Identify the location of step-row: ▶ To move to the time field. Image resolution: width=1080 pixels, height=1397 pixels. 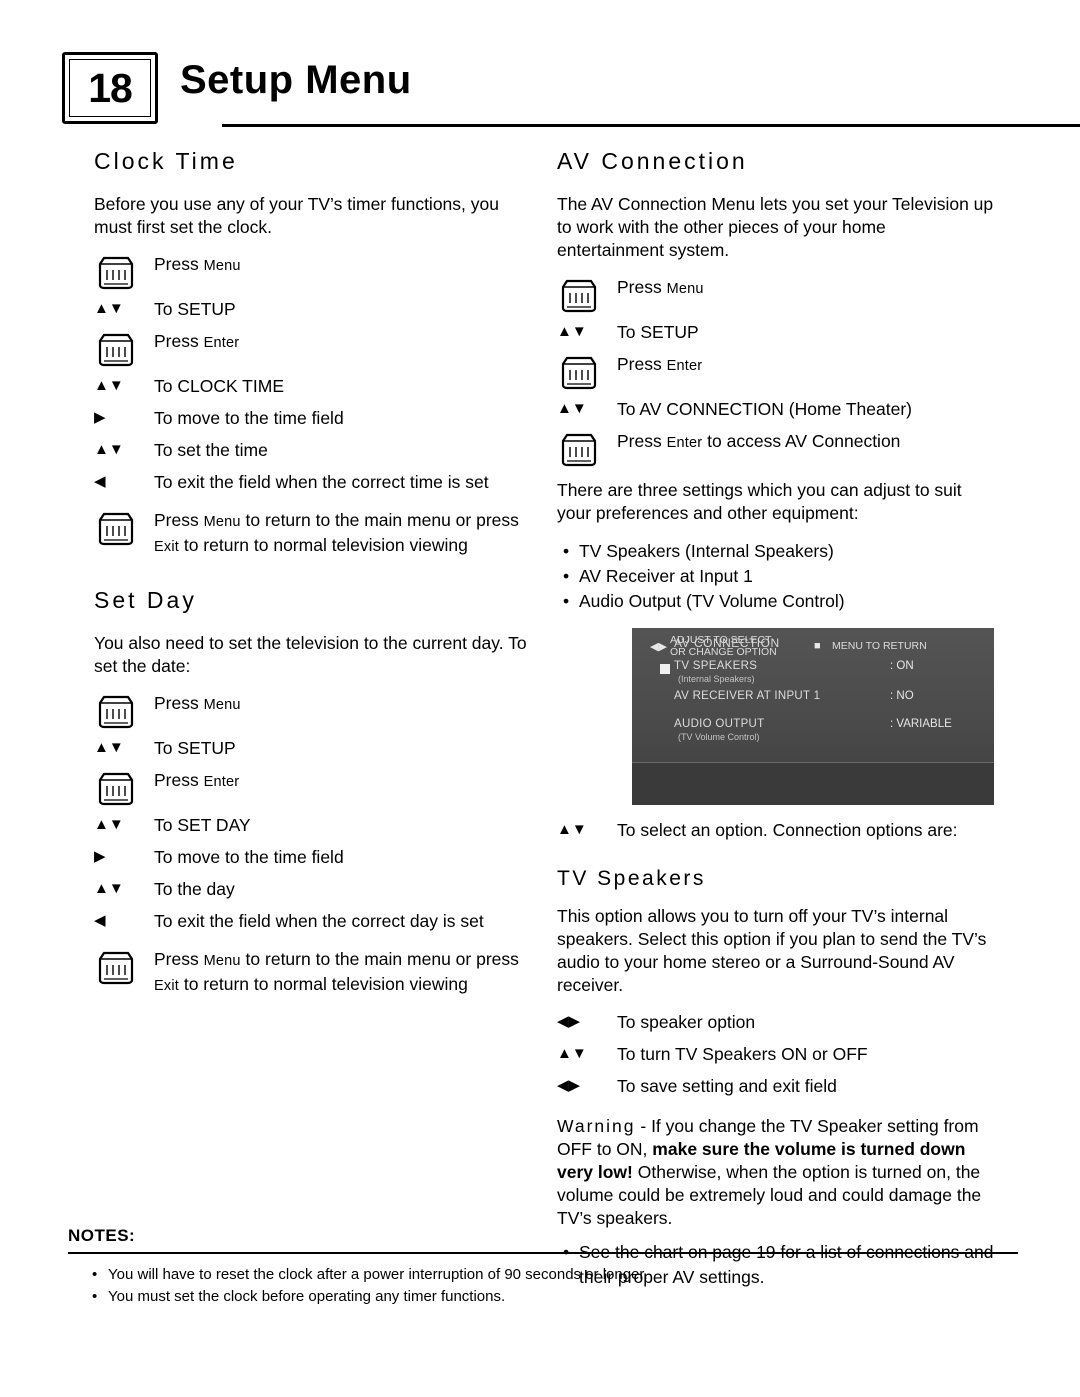
(313, 859).